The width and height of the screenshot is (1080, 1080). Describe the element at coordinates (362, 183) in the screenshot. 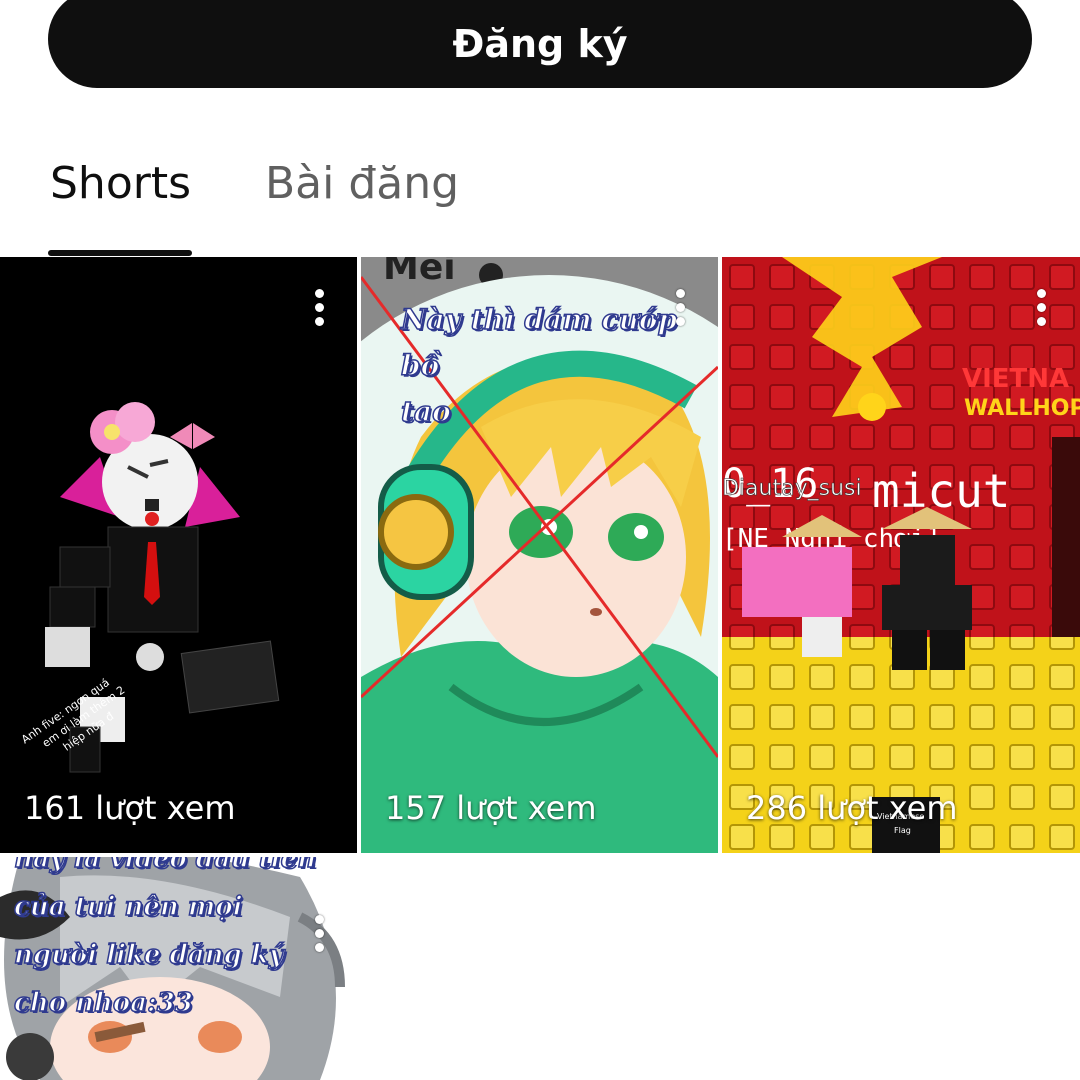

I see `tab-posts: Bài đăng` at that location.